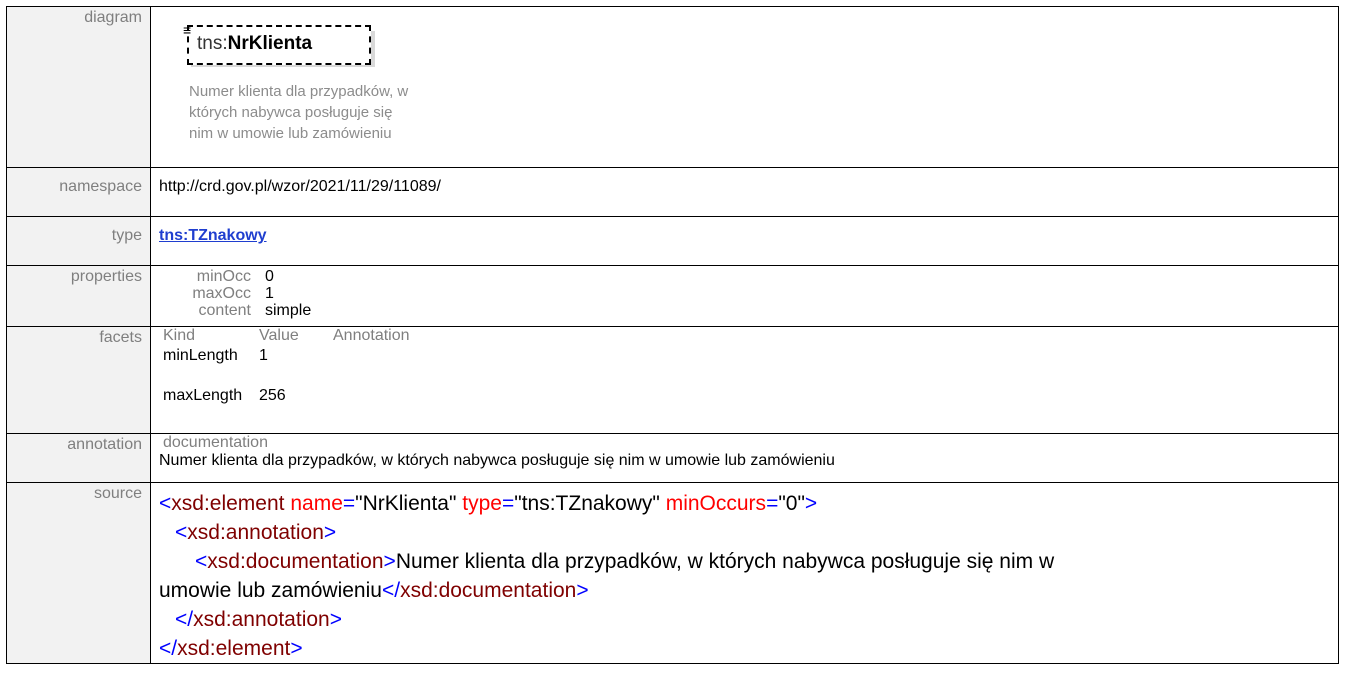  I want to click on facet-kind: minLength, so click(200, 355).